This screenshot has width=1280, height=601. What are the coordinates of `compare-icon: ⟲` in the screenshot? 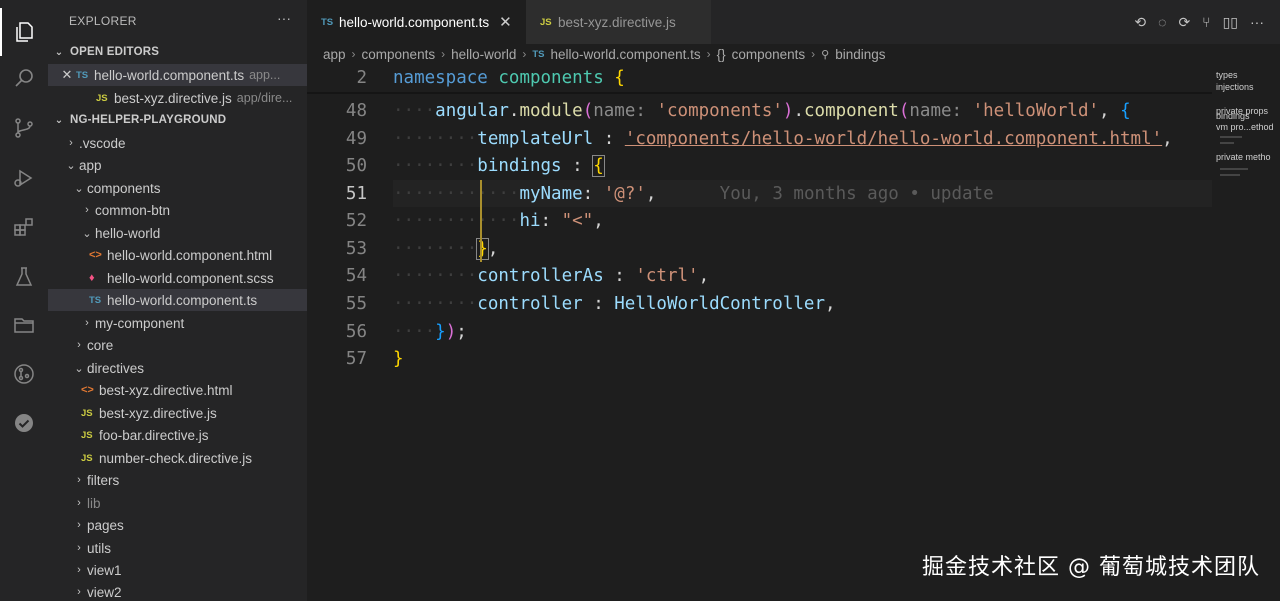 It's located at (1140, 22).